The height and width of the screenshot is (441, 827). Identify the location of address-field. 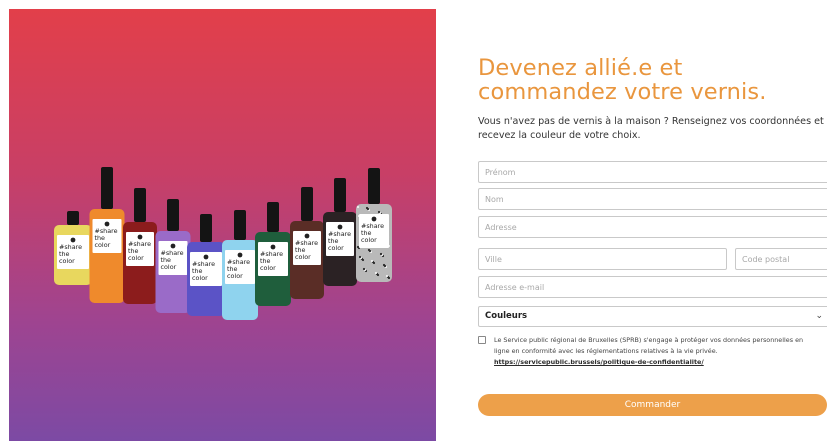
(652, 227).